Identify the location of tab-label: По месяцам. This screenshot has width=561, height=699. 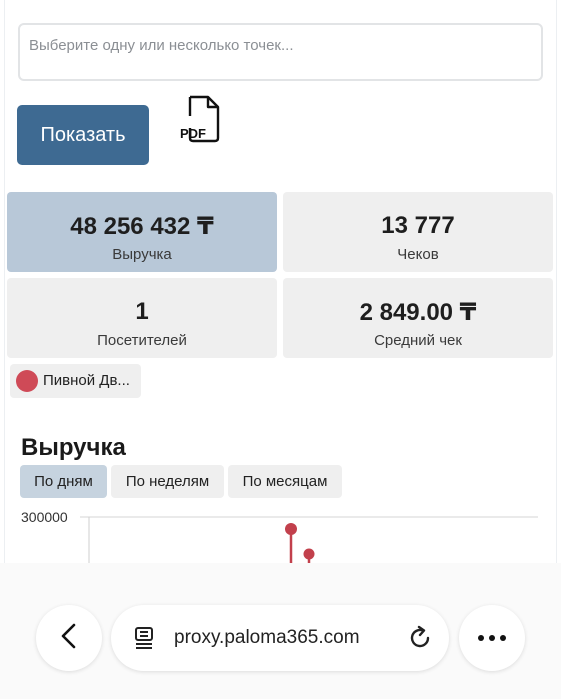
(285, 481).